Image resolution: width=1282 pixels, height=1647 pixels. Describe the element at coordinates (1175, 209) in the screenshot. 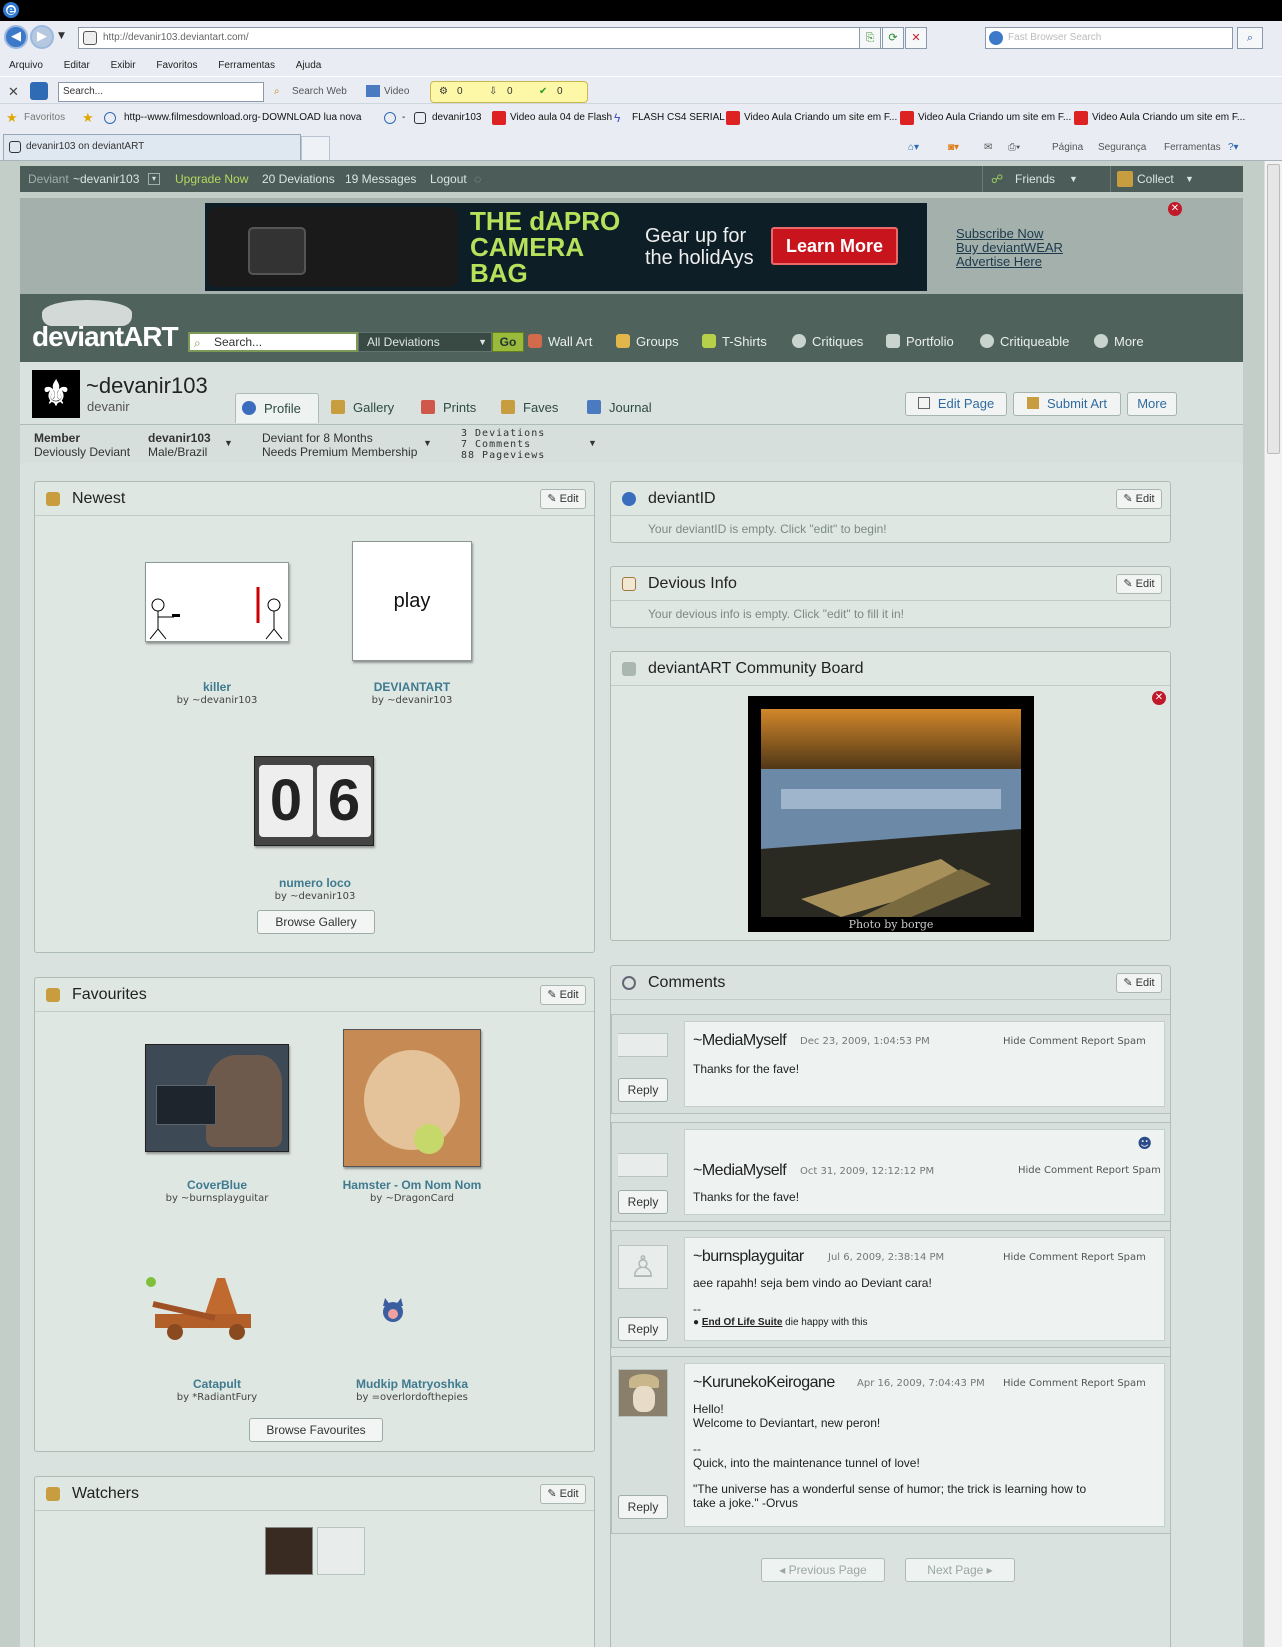

I see `close-ad-icon: ✕` at that location.